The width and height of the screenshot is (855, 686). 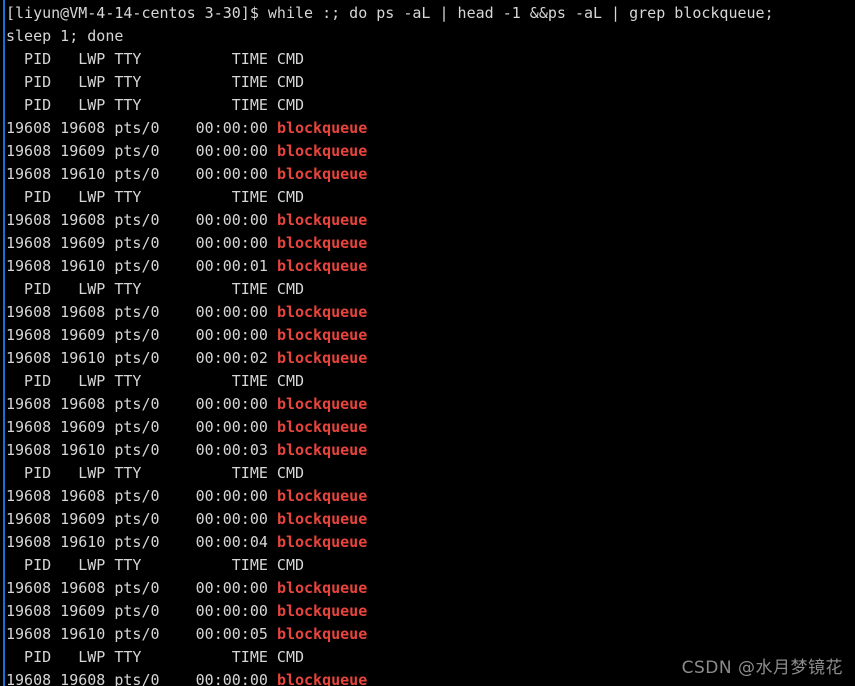 I want to click on ps-row-fields: 19608 19610 pts/0 00:00:05, so click(x=141, y=634).